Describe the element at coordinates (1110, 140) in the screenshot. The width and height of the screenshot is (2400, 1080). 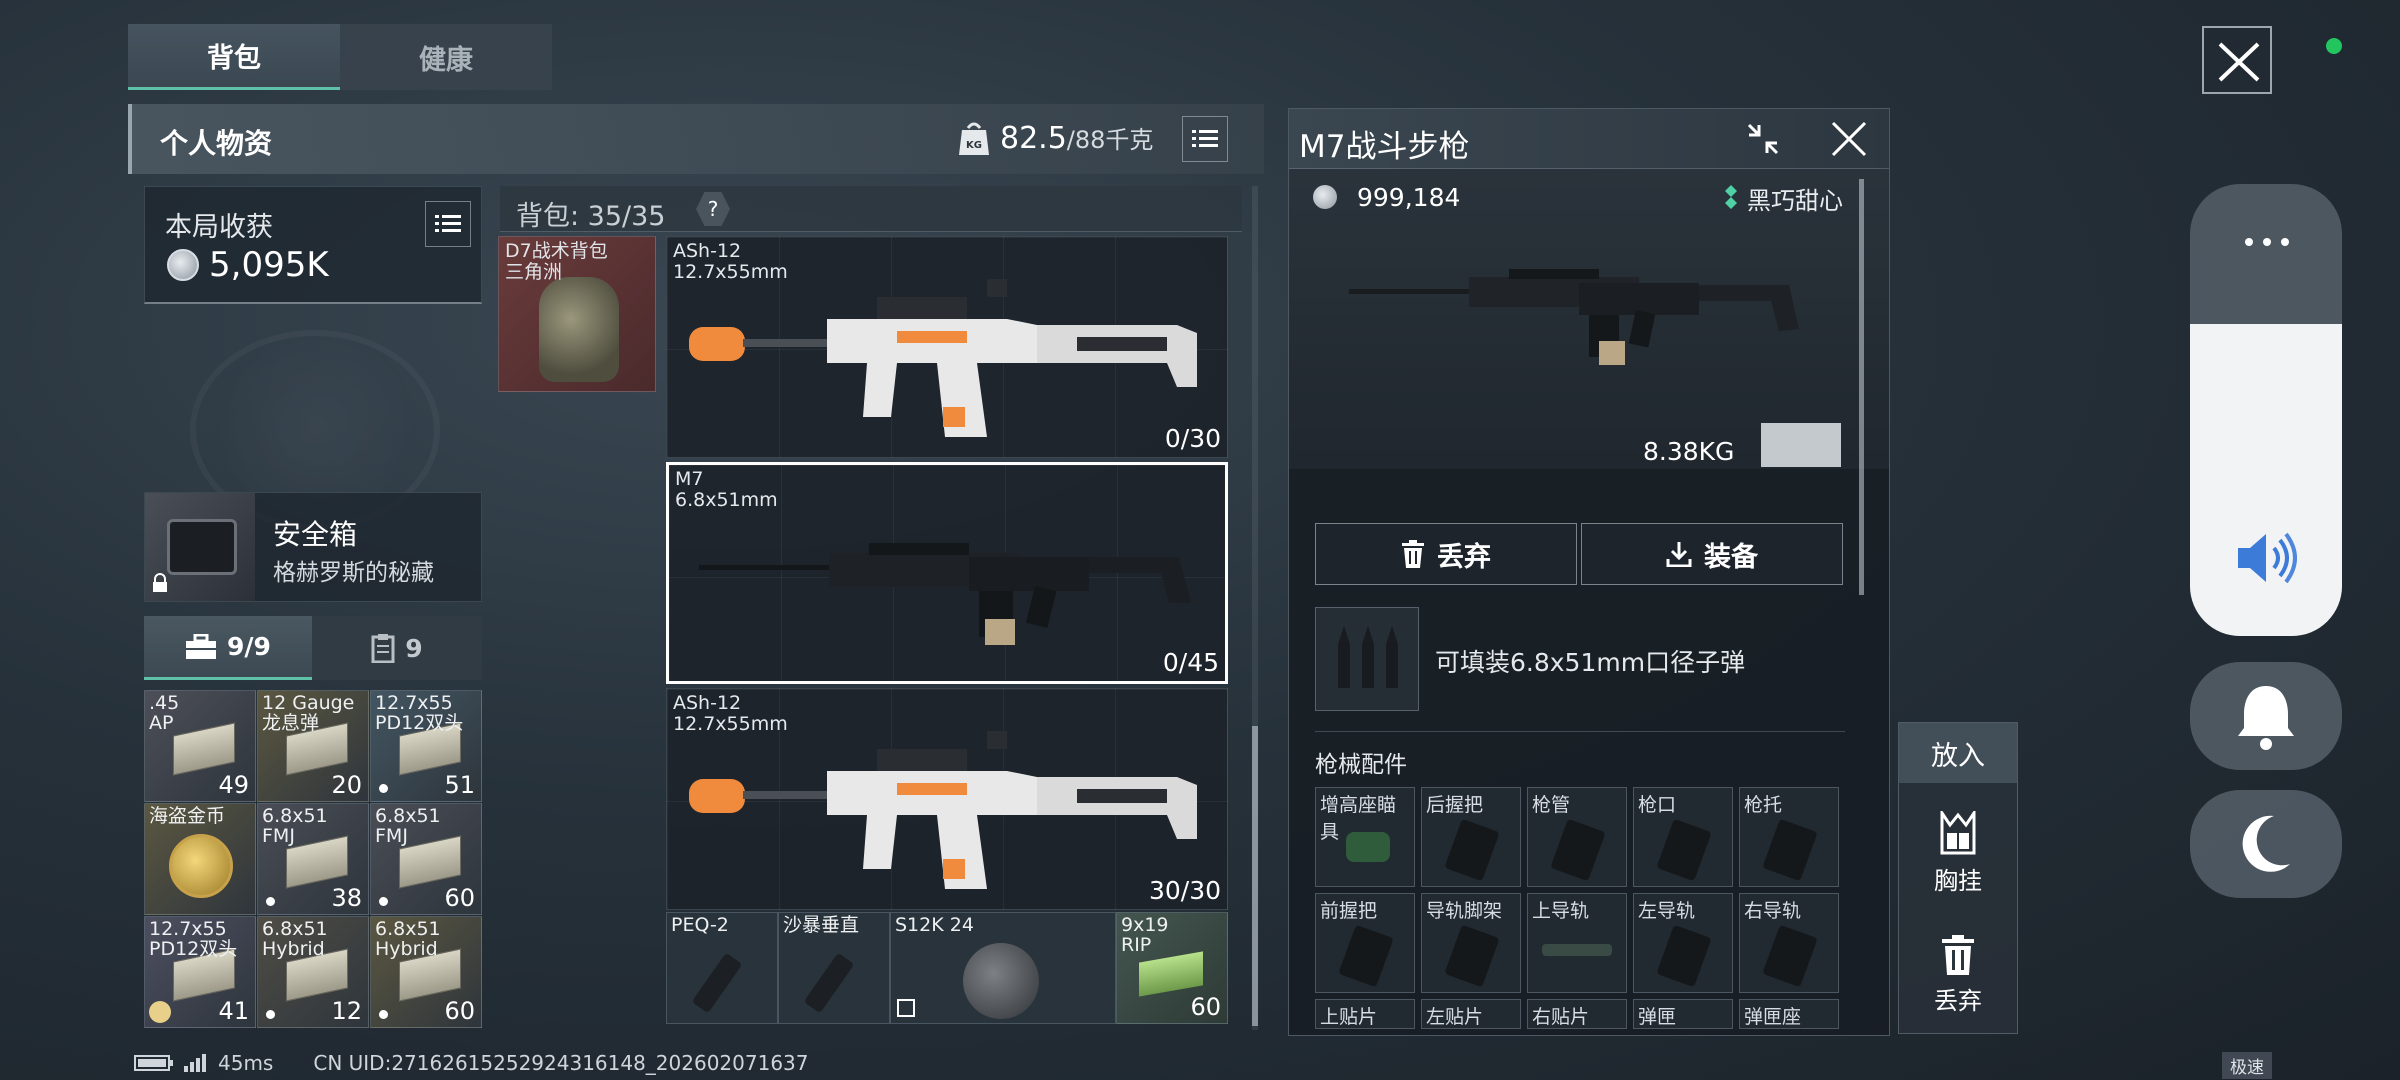
I see `weight-max: /88千克` at that location.